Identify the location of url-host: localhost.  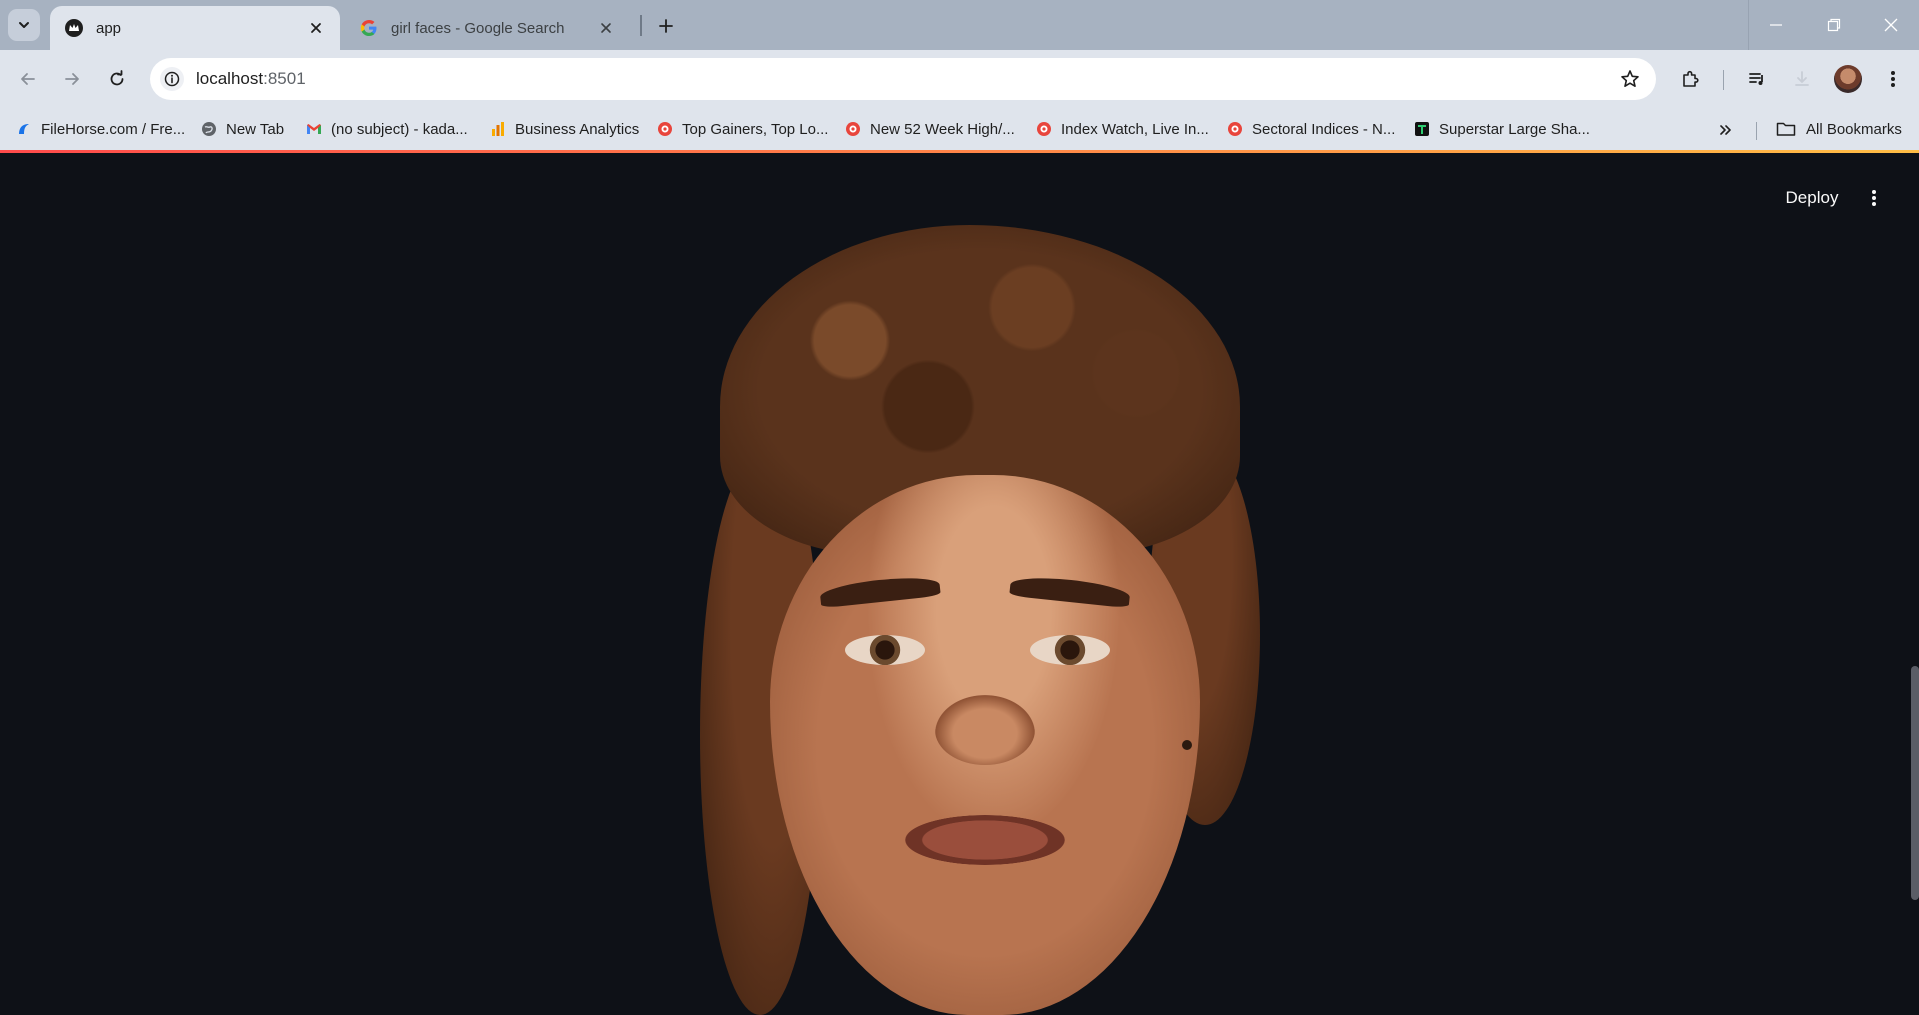
(230, 78).